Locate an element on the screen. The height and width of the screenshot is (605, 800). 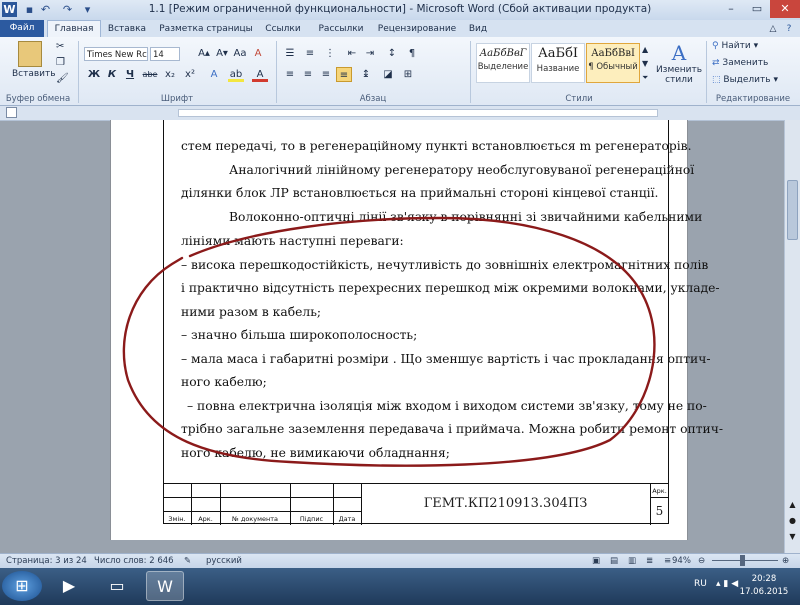
align-center-icon: ≡ is located at coordinates (308, 74).